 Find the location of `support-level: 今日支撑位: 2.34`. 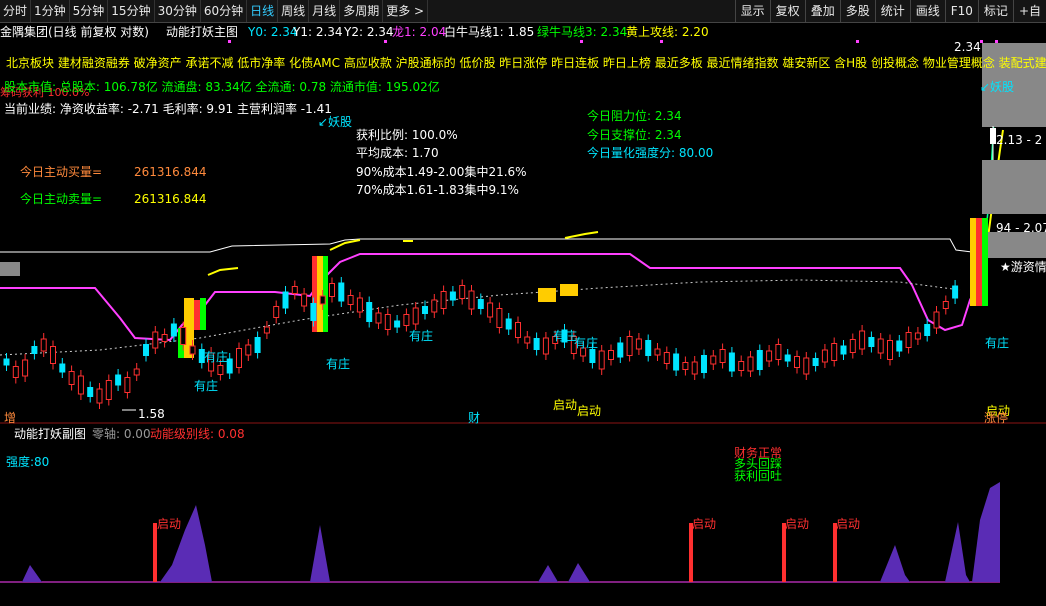

support-level: 今日支撑位: 2.34 is located at coordinates (634, 135).